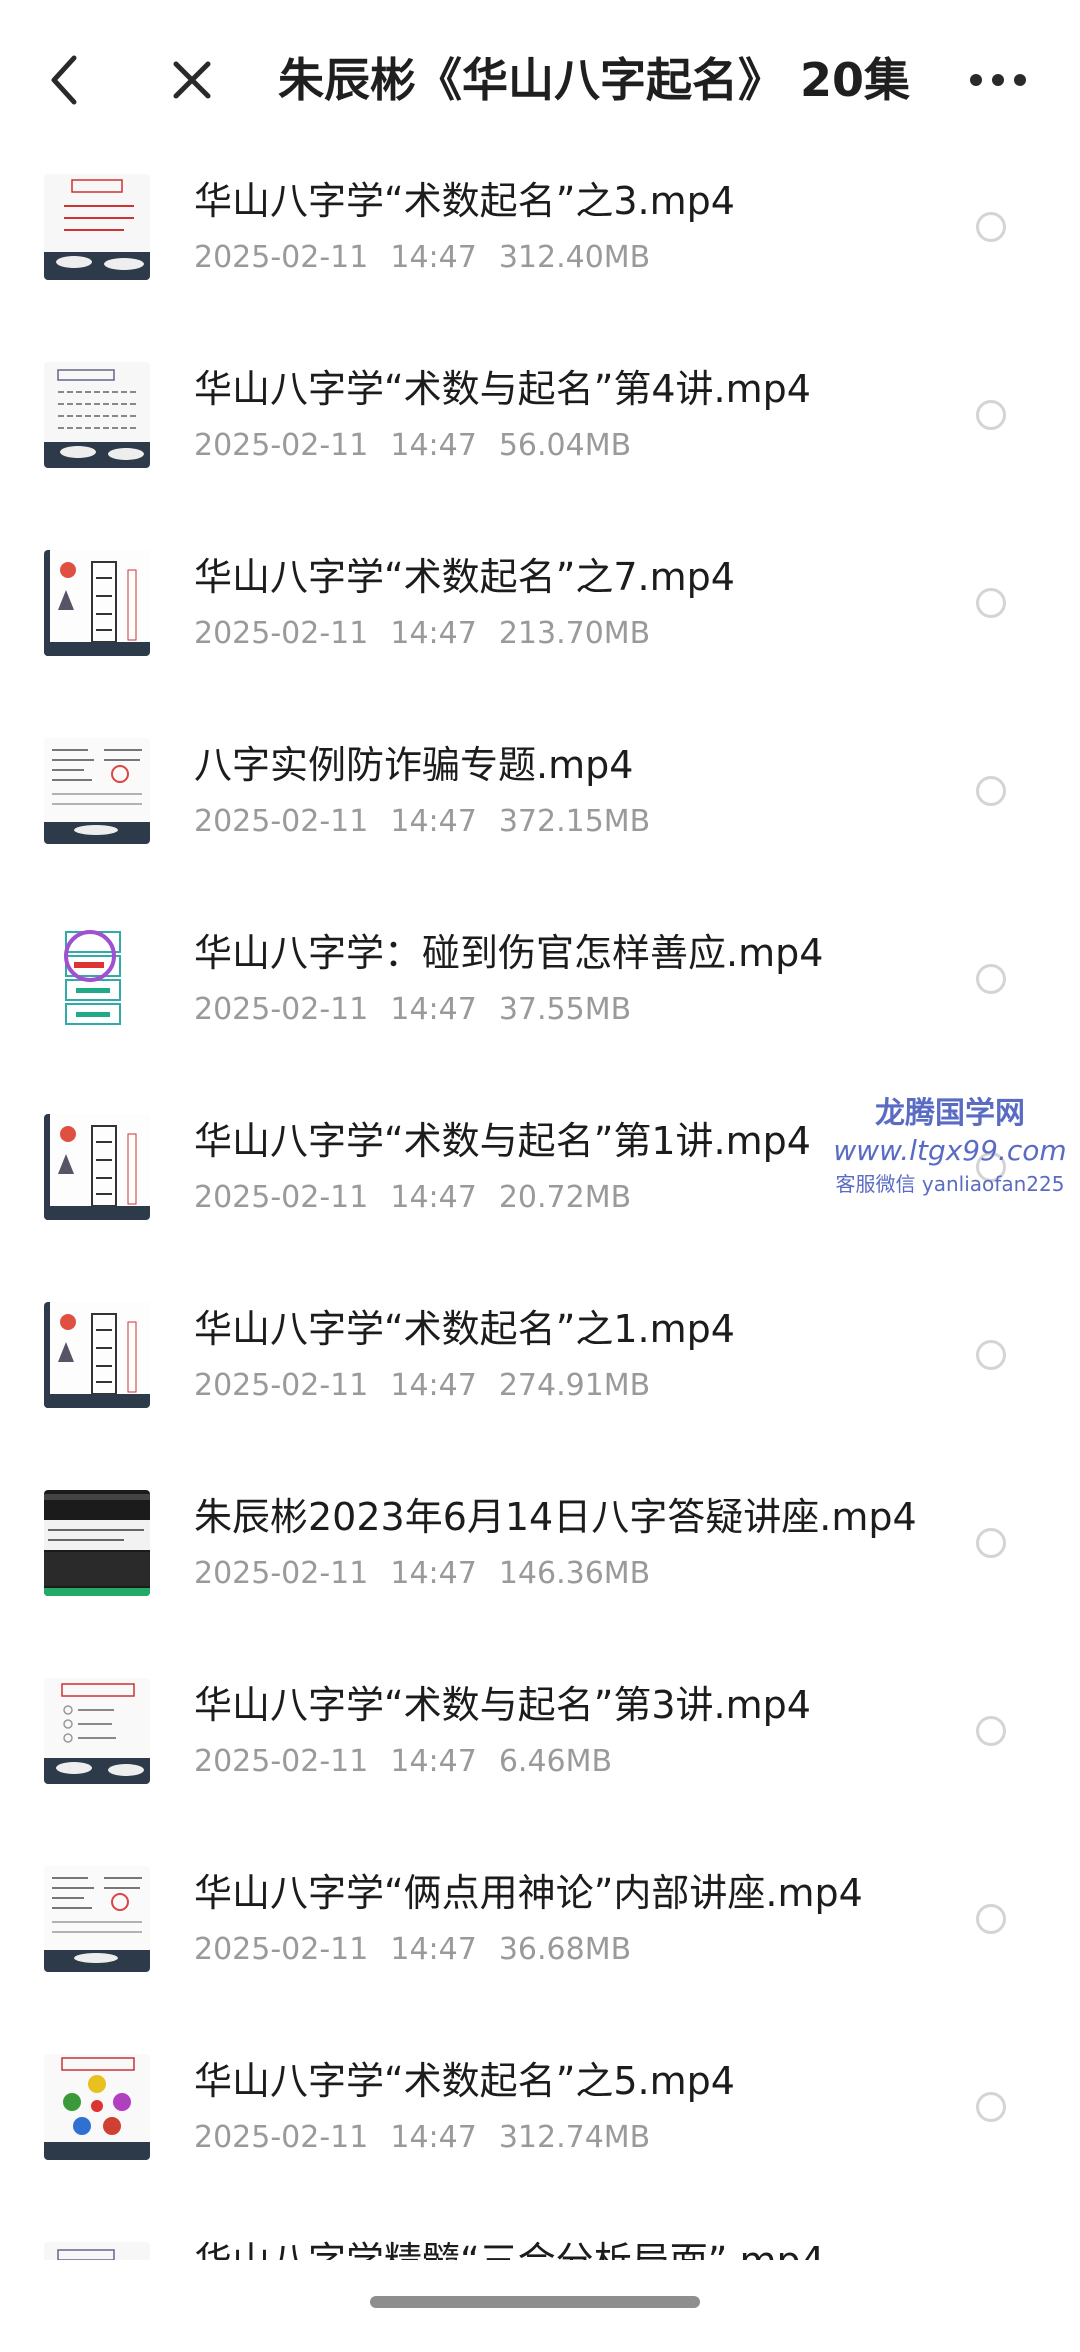 This screenshot has height=2352, width=1080. I want to click on file-meta: 2025-02-11 14:47 274.91MB, so click(544, 1386).